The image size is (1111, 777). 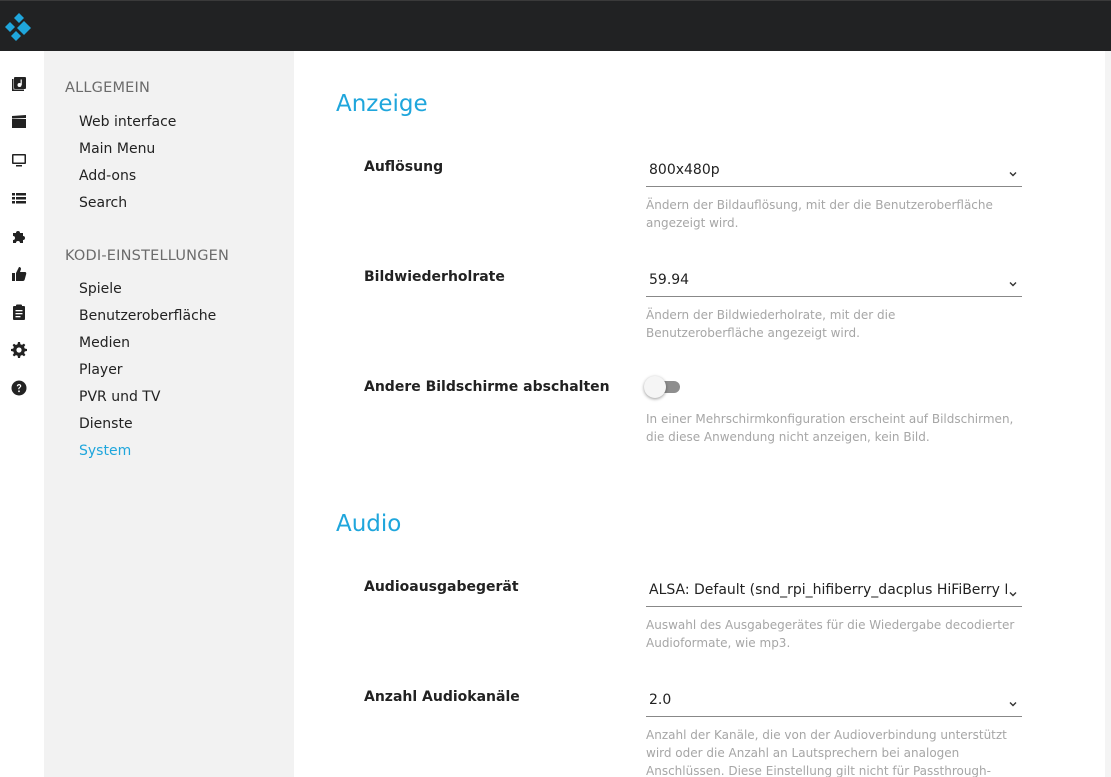 I want to click on section-title-audio: Audio, so click(x=369, y=524).